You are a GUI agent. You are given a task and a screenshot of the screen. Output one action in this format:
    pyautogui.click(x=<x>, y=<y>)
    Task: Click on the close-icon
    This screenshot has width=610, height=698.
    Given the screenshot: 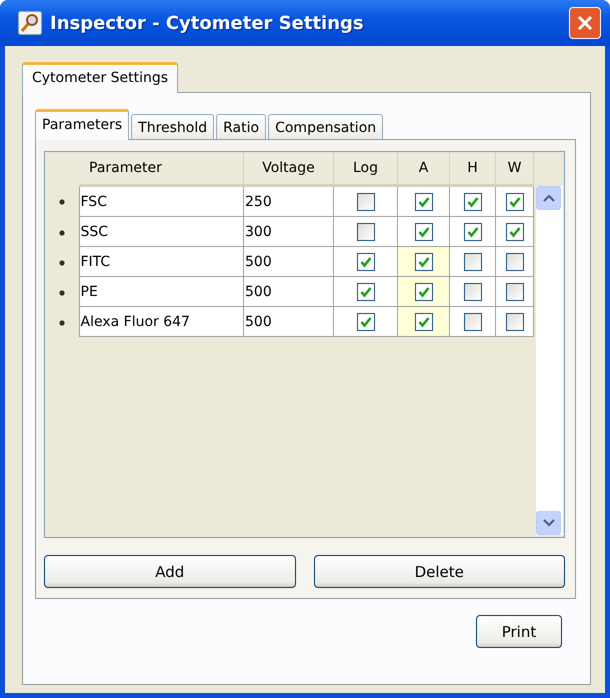 What is the action you would take?
    pyautogui.click(x=585, y=23)
    